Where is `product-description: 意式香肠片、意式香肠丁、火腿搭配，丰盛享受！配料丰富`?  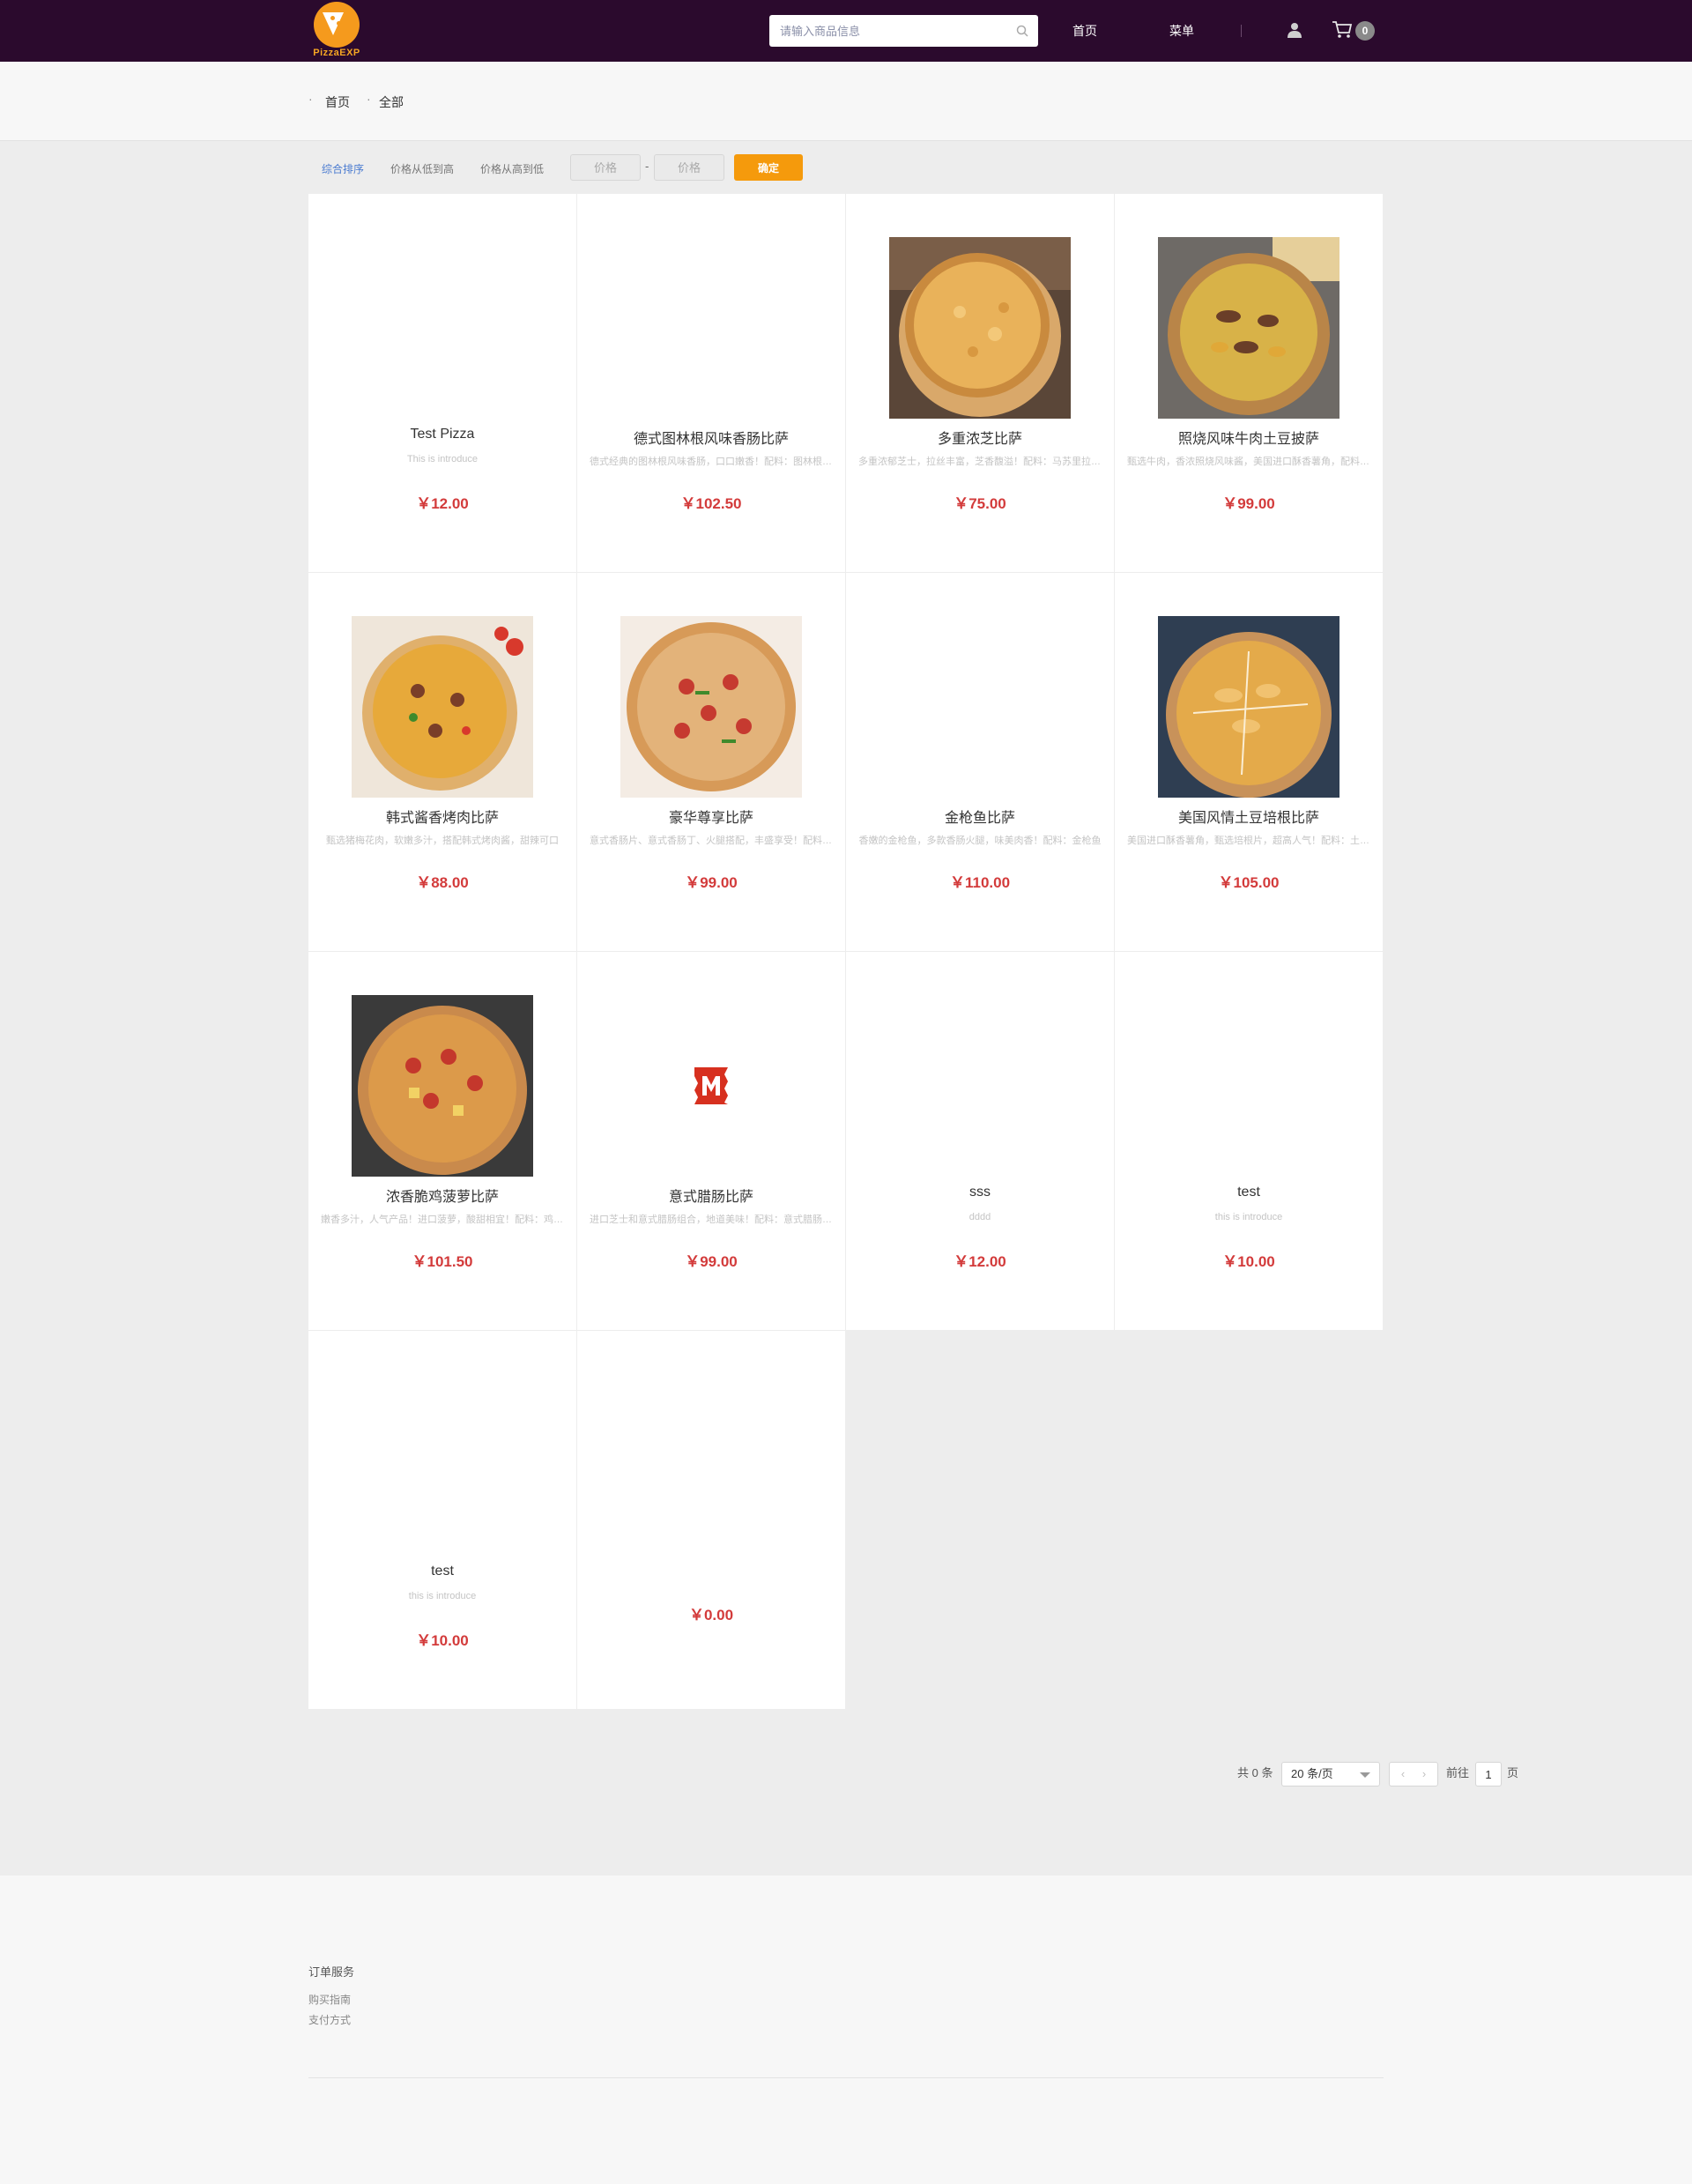 product-description: 意式香肠片、意式香肠丁、火腿搭配，丰盛享受！配料丰富 is located at coordinates (711, 841).